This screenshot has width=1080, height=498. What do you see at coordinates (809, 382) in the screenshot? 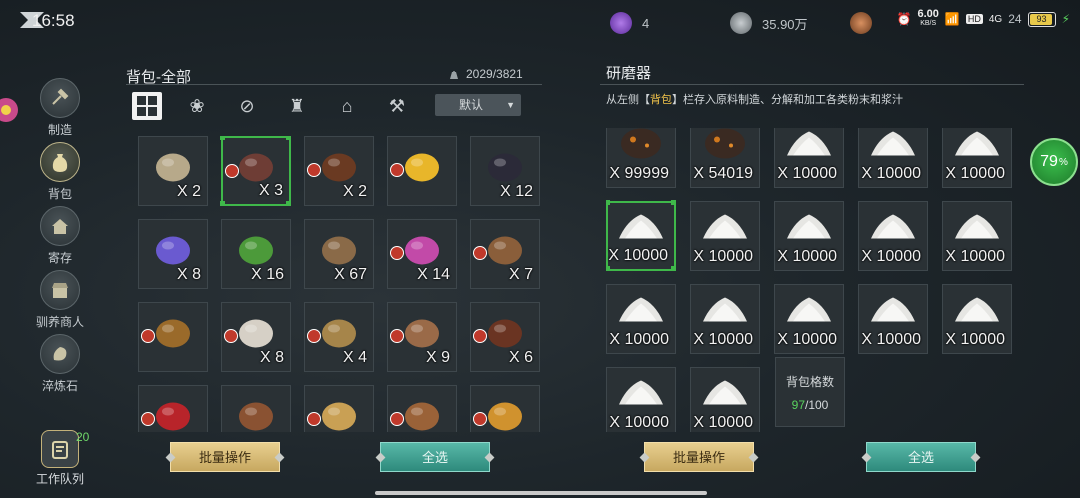
I see `slot-count-label: 背包格数` at bounding box center [809, 382].